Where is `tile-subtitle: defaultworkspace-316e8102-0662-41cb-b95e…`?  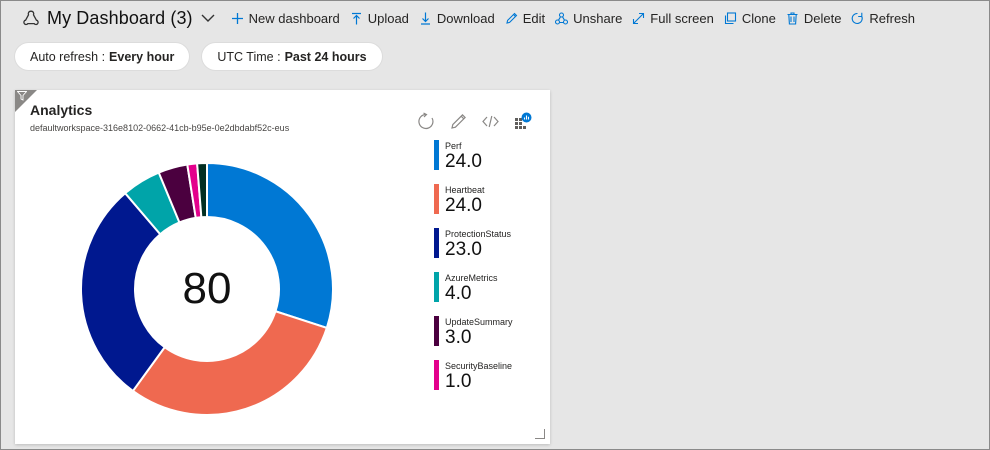
tile-subtitle: defaultworkspace-316e8102-0662-41cb-b95e… is located at coordinates (160, 128).